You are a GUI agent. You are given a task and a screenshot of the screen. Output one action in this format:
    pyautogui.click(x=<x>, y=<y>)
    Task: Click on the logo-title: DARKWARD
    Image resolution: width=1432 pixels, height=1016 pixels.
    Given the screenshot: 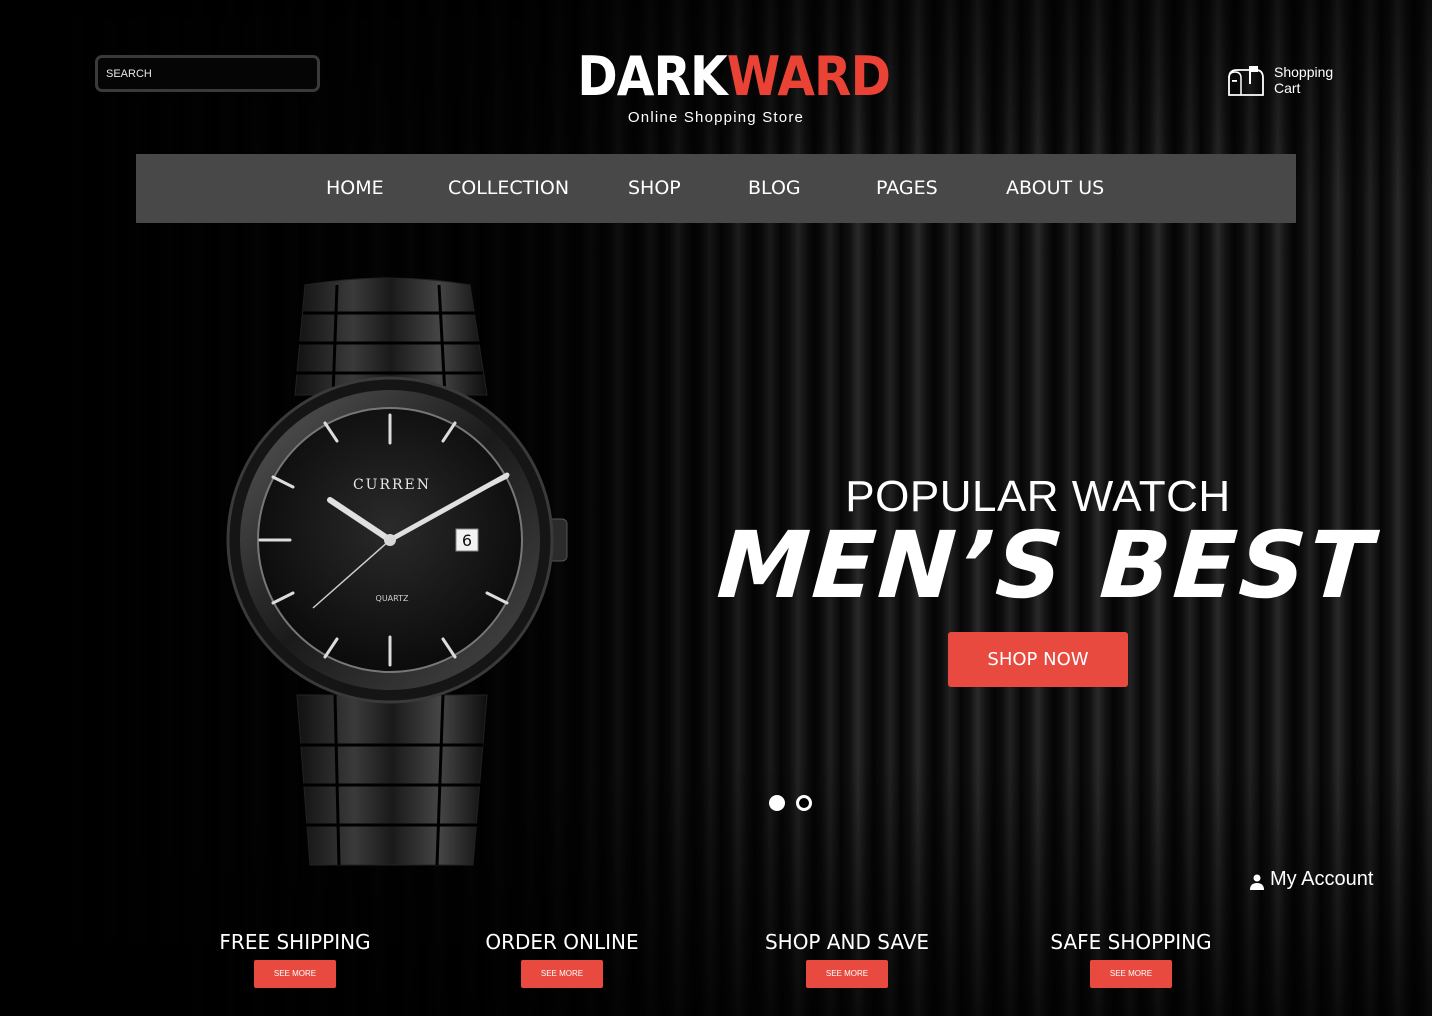 What is the action you would take?
    pyautogui.click(x=734, y=77)
    